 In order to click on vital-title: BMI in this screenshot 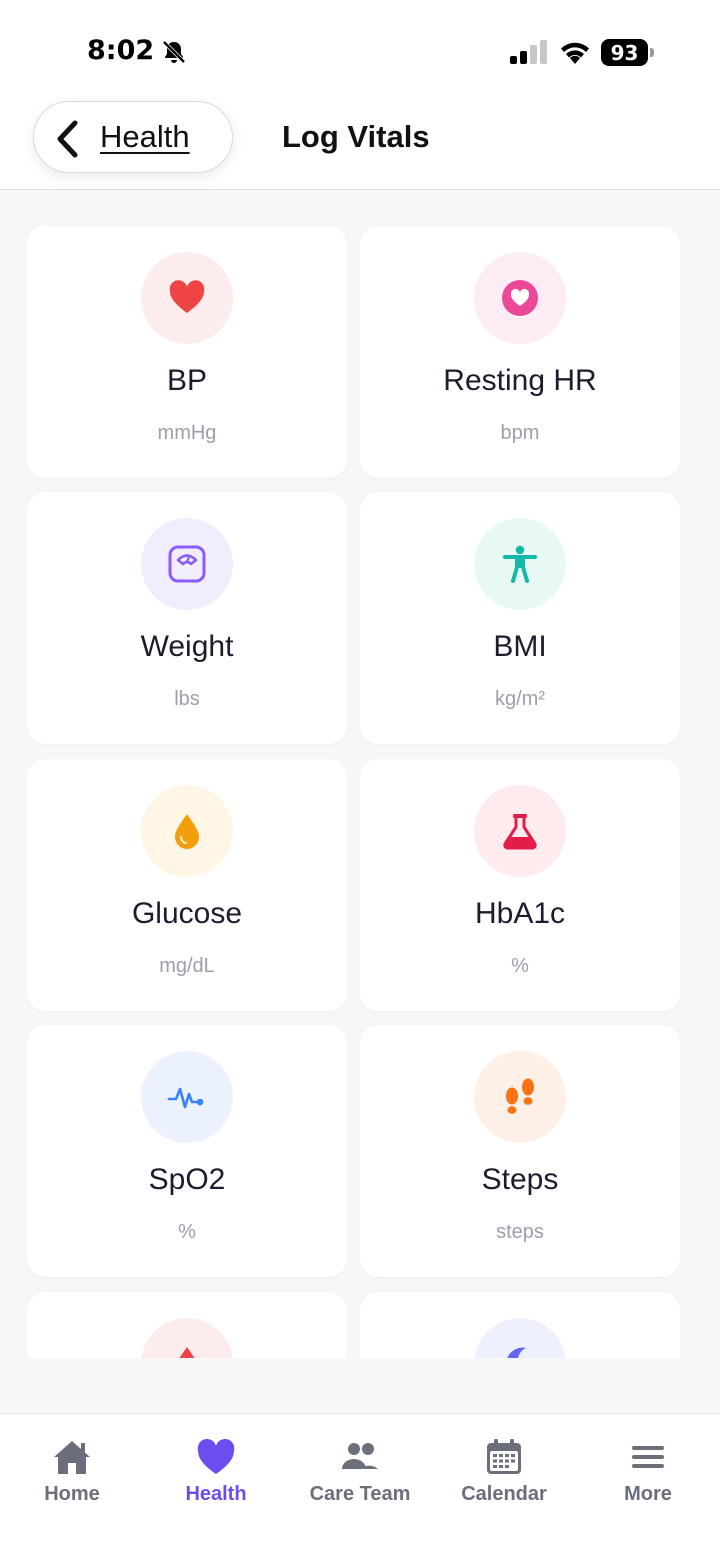, I will do `click(520, 646)`.